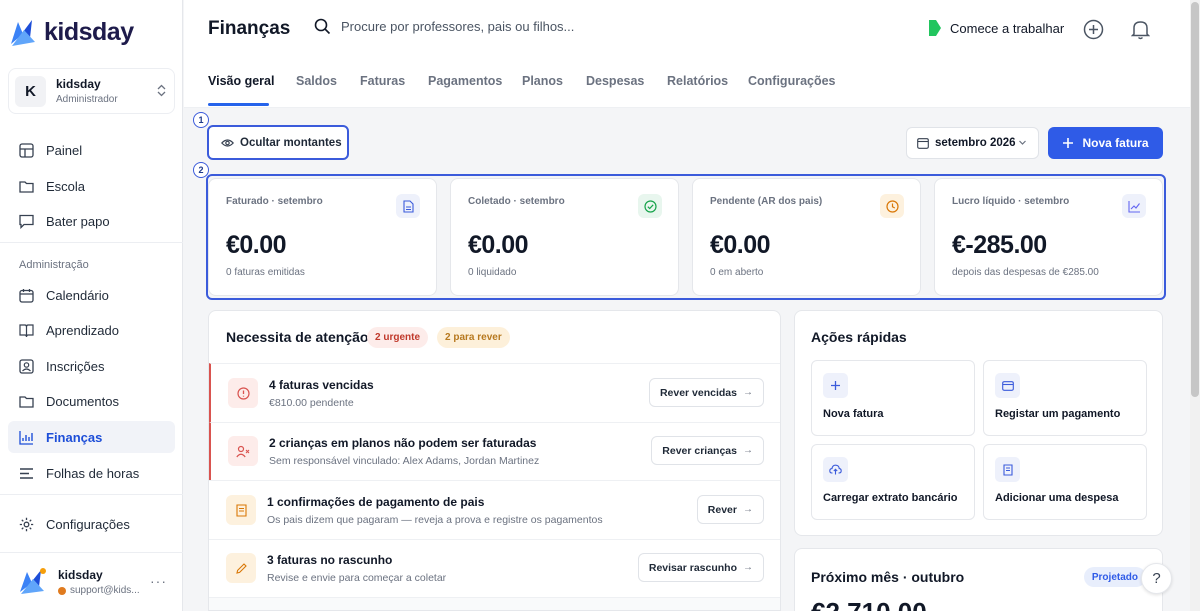  Describe the element at coordinates (1065, 482) in the screenshot. I see `quick-action-add-expense: Adicionar uma despesa` at that location.